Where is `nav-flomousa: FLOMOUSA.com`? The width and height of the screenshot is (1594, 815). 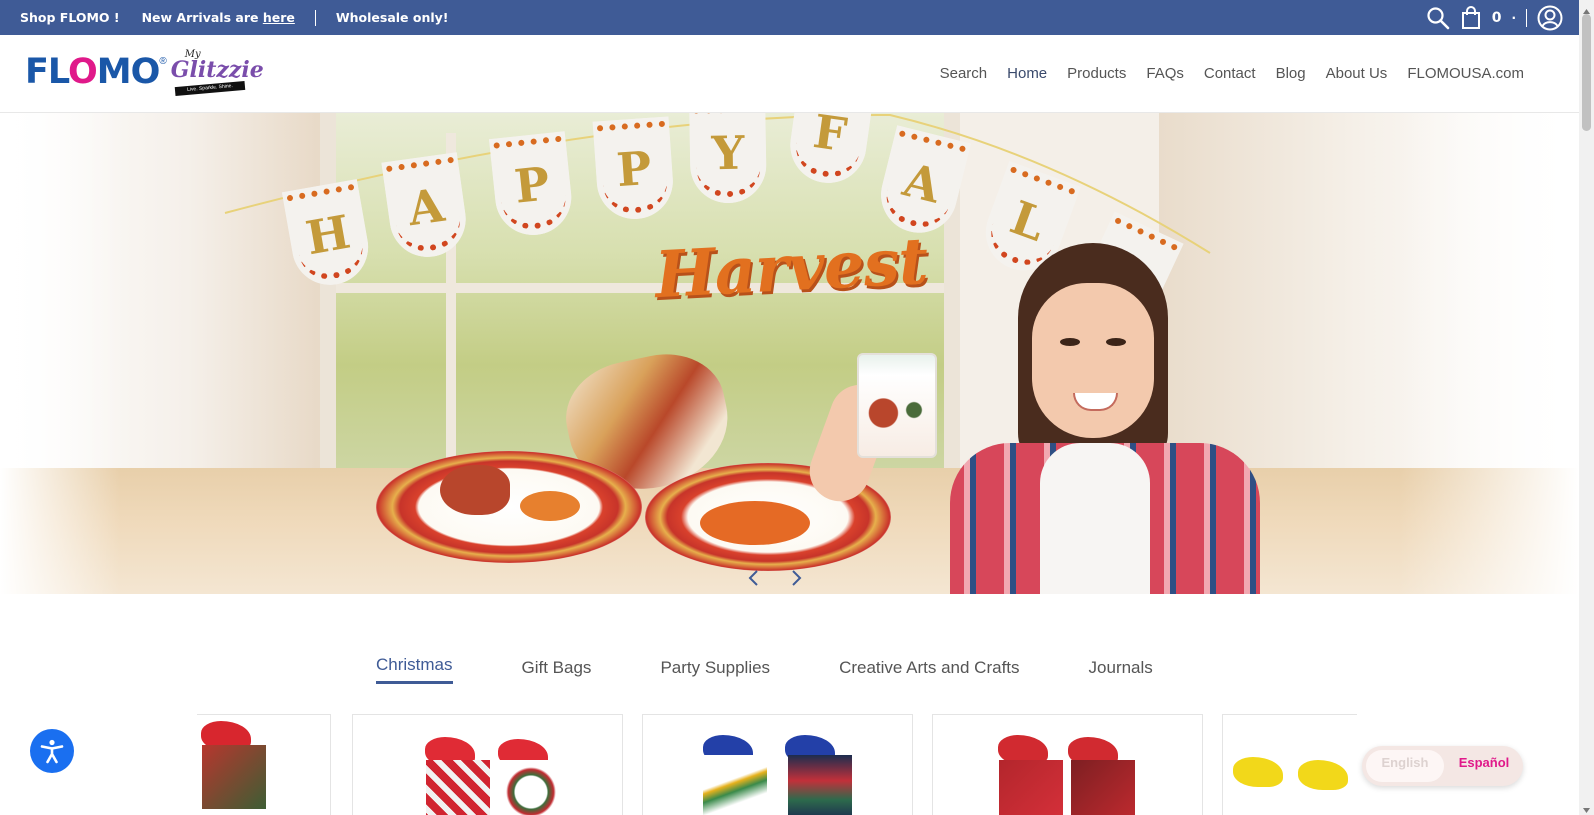
nav-flomousa: FLOMOUSA.com is located at coordinates (1465, 73).